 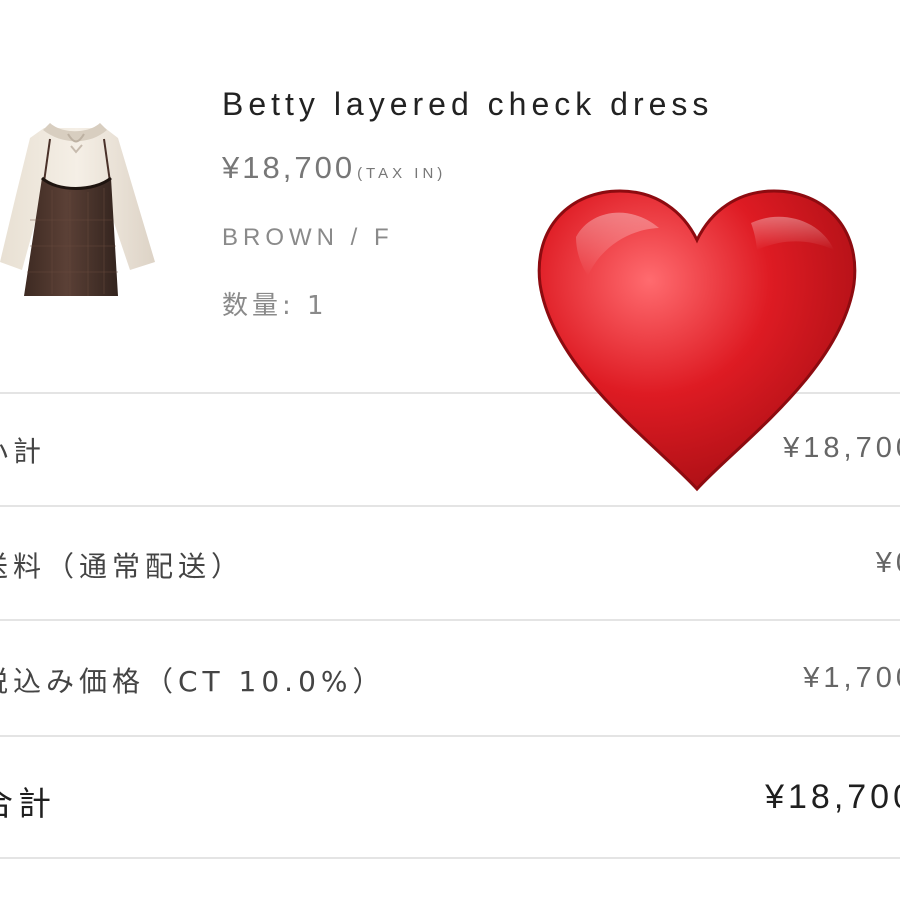 I want to click on tax-label: 税込み価格（CT 10.0%）, so click(x=193, y=681).